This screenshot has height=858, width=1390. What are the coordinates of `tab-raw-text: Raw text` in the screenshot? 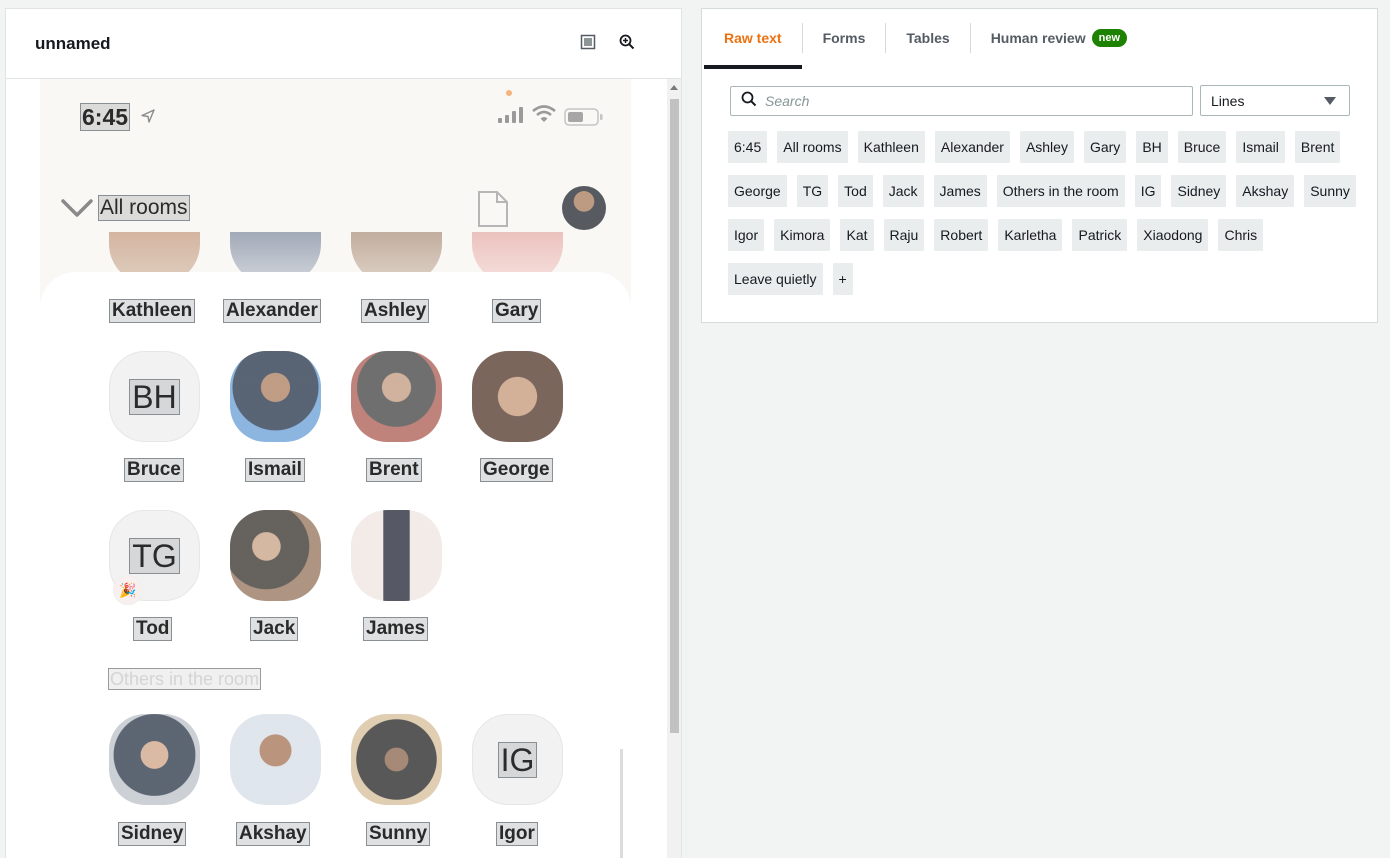 It's located at (753, 38).